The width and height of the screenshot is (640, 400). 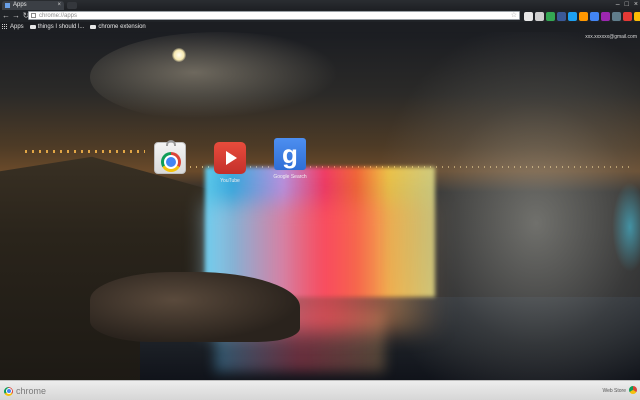 I want to click on web-store-icon, so click(x=633, y=390).